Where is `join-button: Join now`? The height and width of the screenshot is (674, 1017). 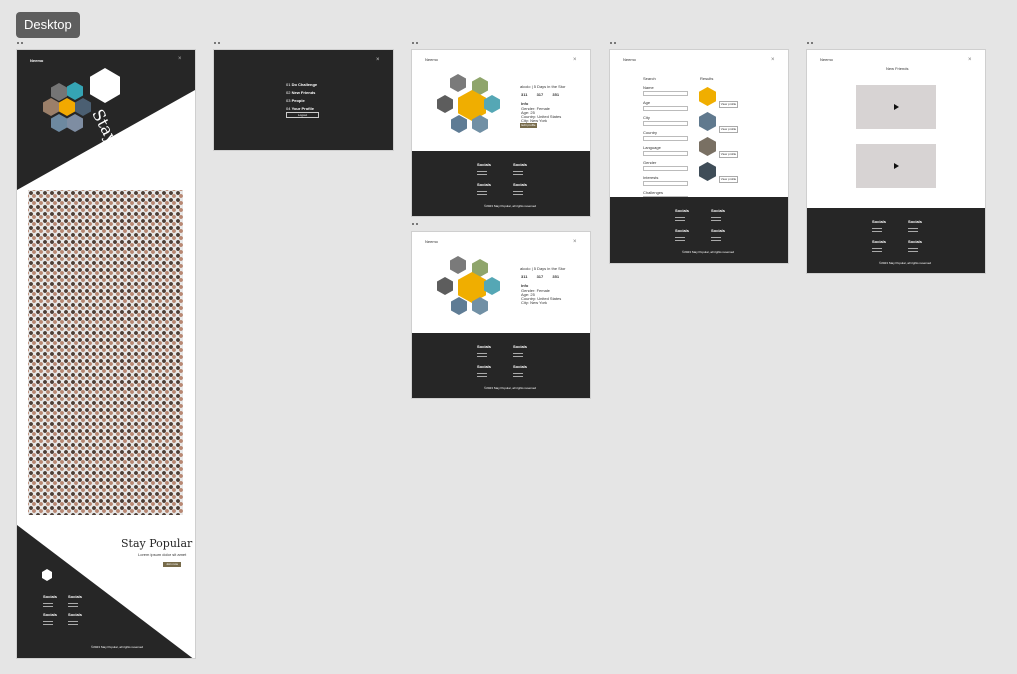 join-button: Join now is located at coordinates (172, 564).